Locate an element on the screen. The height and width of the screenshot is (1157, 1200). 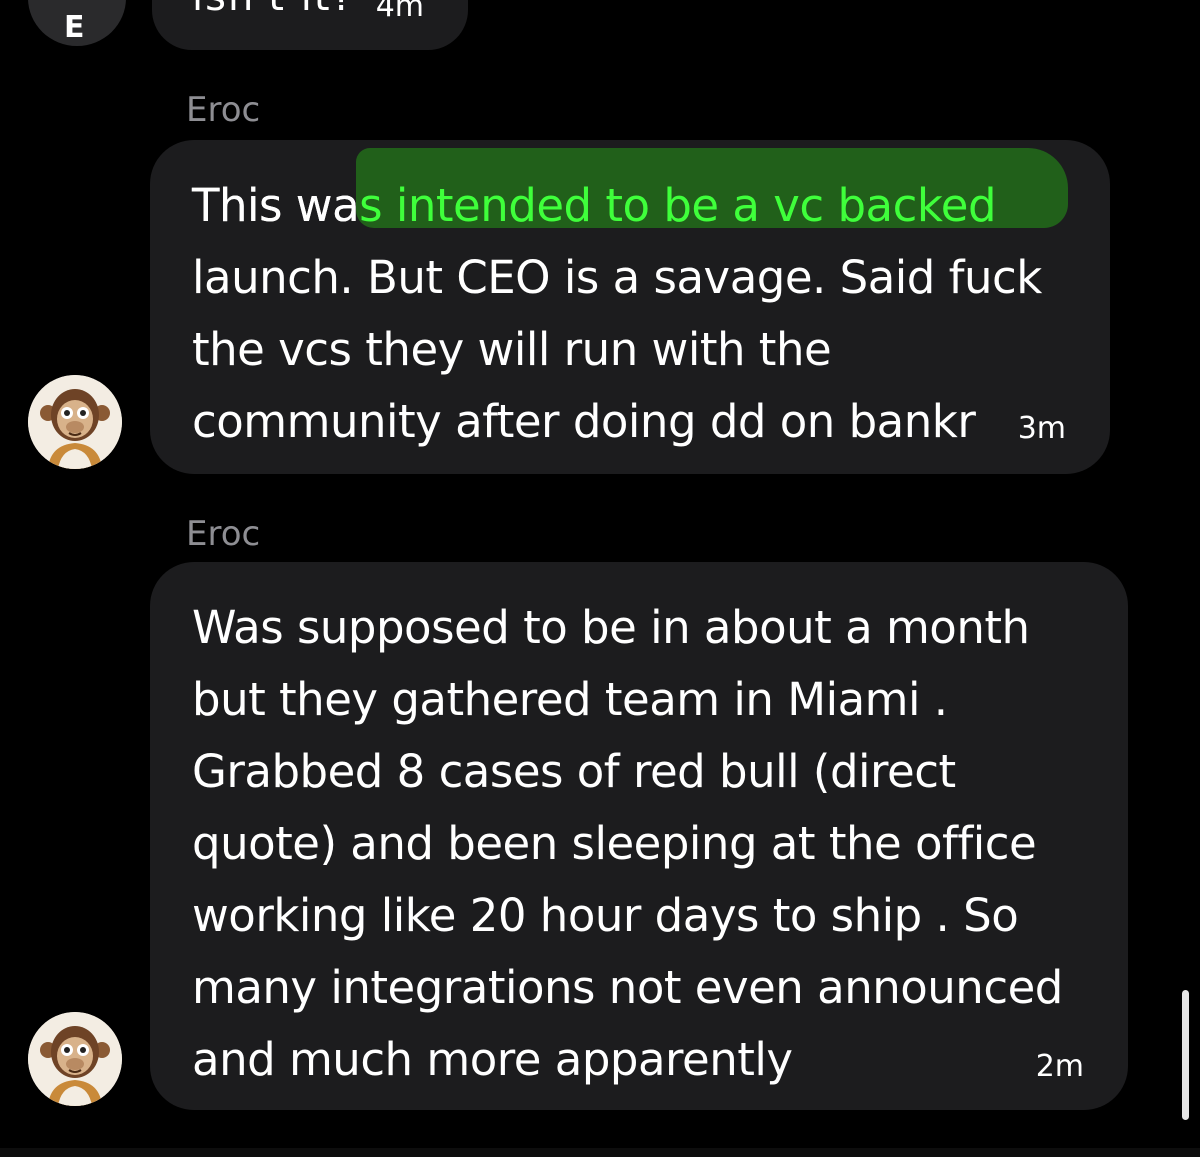
avatar-letter: E is located at coordinates (74, 27).